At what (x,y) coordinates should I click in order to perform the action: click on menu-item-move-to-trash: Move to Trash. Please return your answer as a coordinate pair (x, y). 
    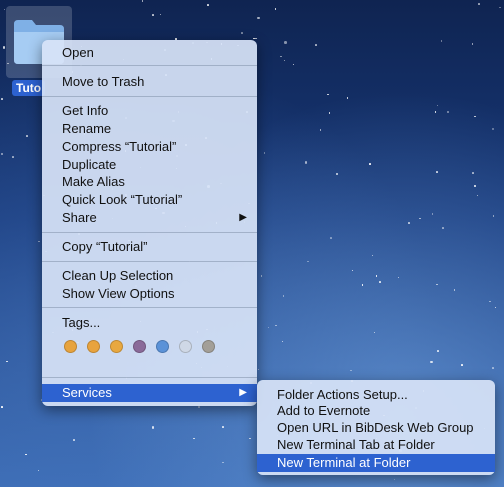
    Looking at the image, I should click on (149, 82).